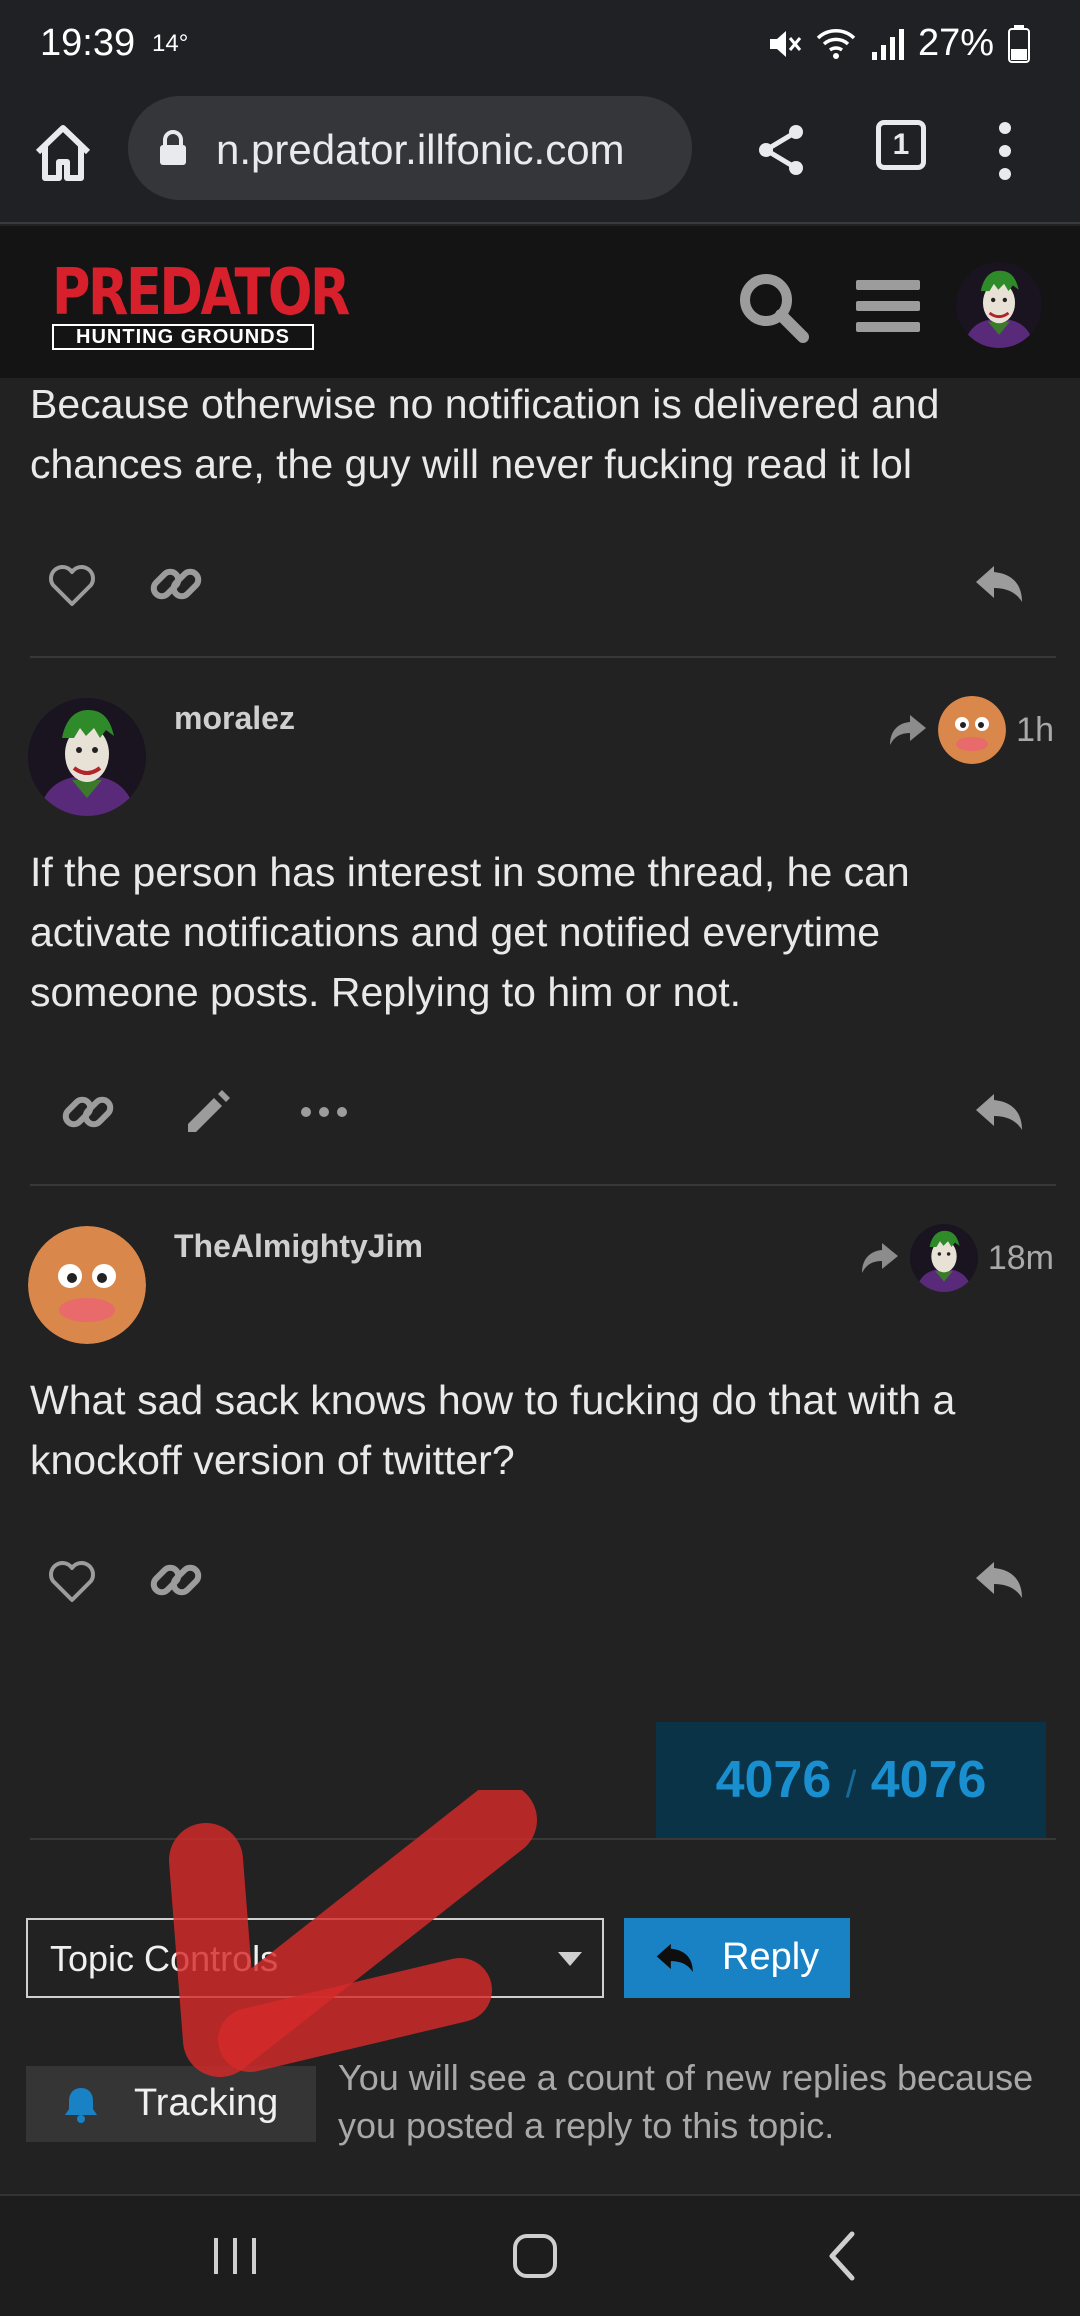 Image resolution: width=1080 pixels, height=2316 pixels. What do you see at coordinates (773, 307) in the screenshot?
I see `search-icon` at bounding box center [773, 307].